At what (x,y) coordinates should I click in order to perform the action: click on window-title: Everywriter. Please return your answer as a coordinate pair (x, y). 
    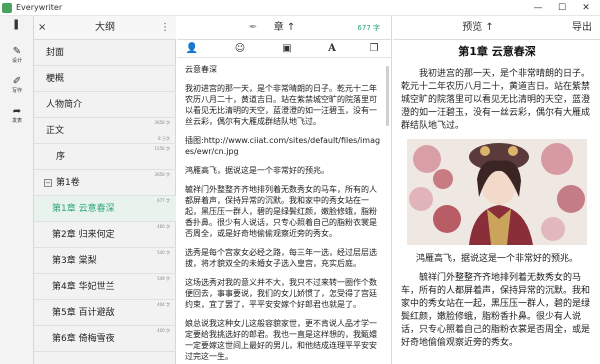
    Looking at the image, I should click on (39, 7).